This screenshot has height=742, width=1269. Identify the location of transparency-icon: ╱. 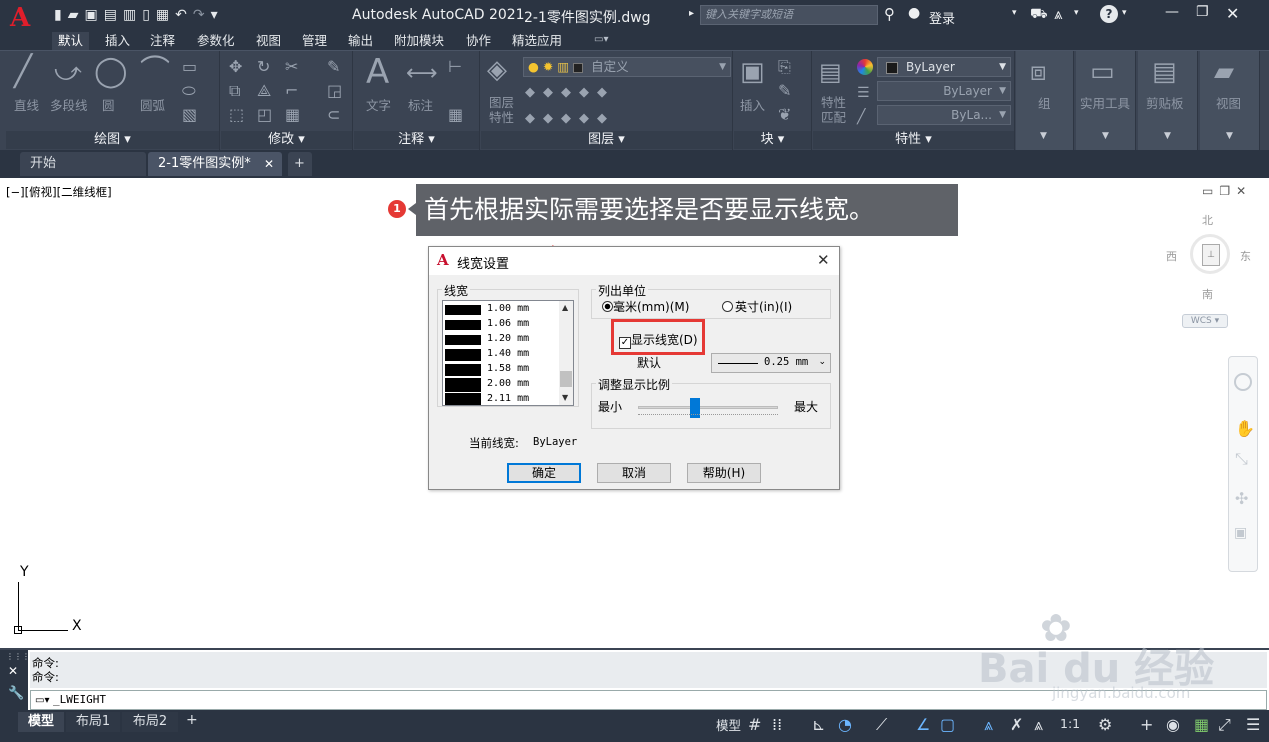
(861, 117).